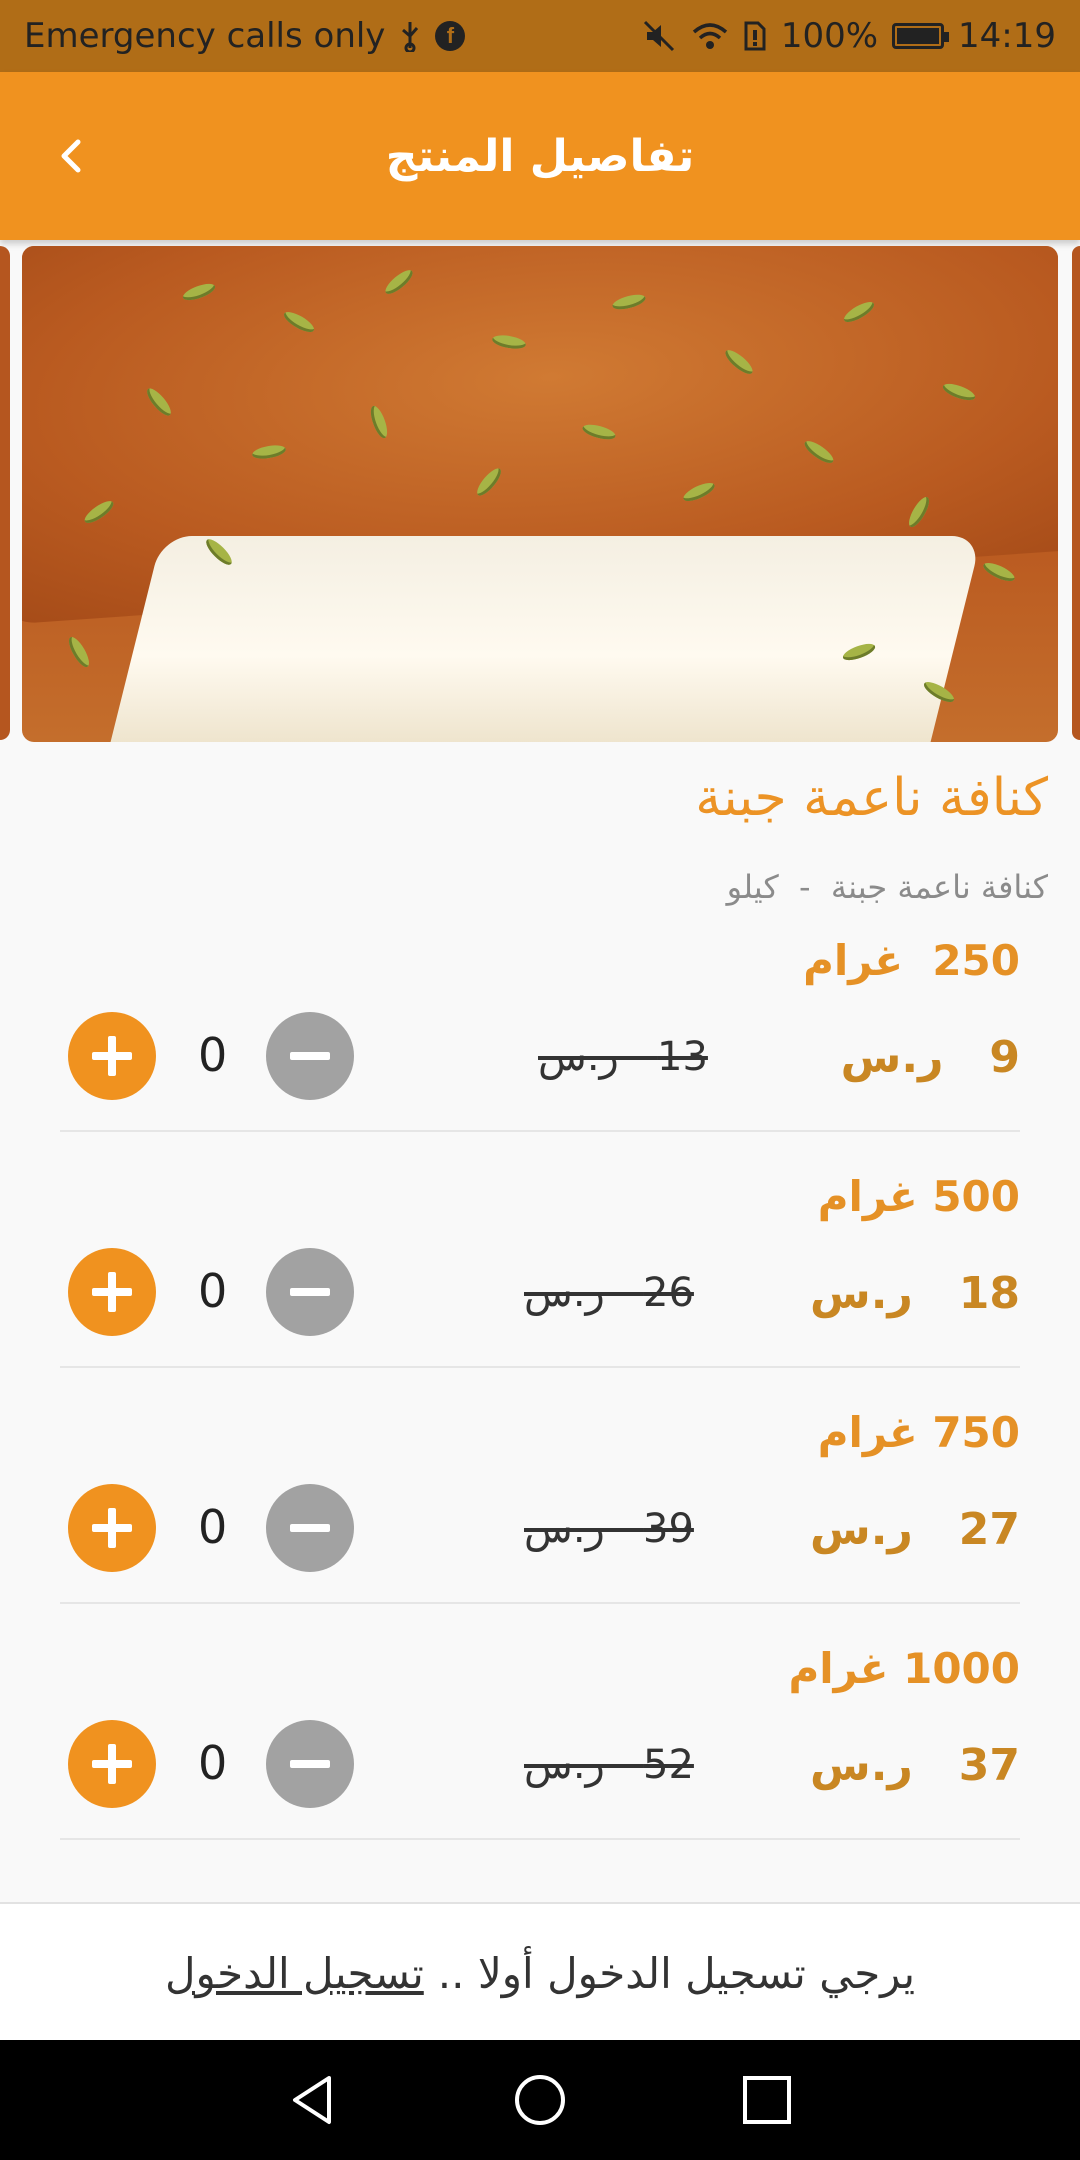 Image resolution: width=1080 pixels, height=2160 pixels. I want to click on status-left: Emergency calls only f, so click(245, 36).